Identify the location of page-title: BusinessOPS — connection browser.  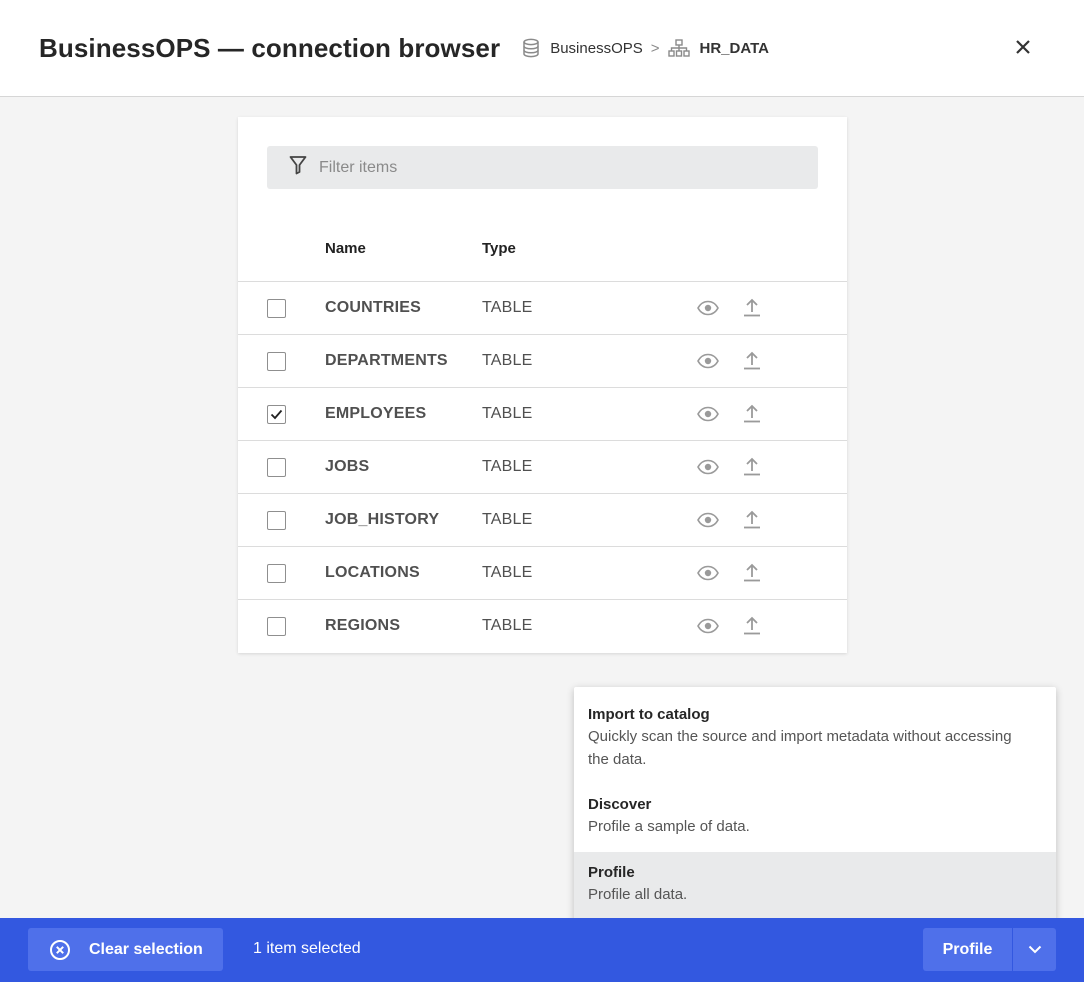
(270, 47).